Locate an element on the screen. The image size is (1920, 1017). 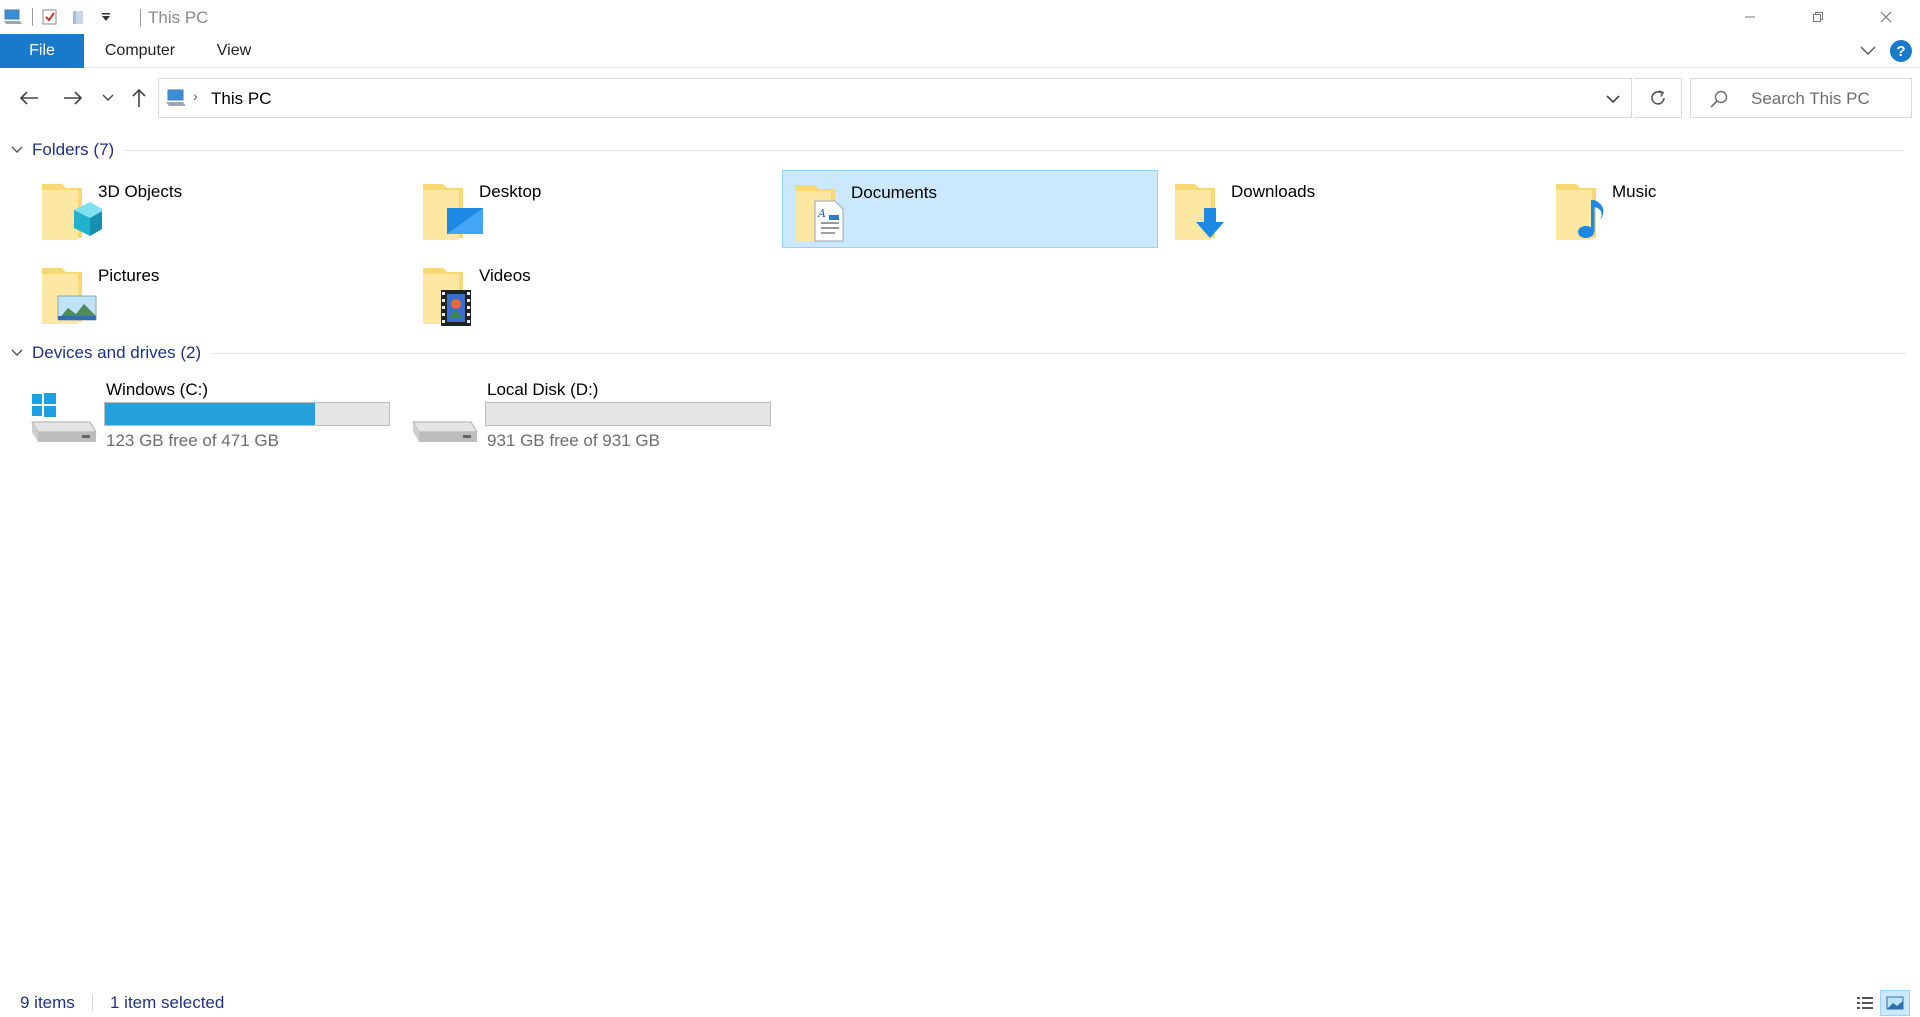
refresh-button is located at coordinates (1658, 98).